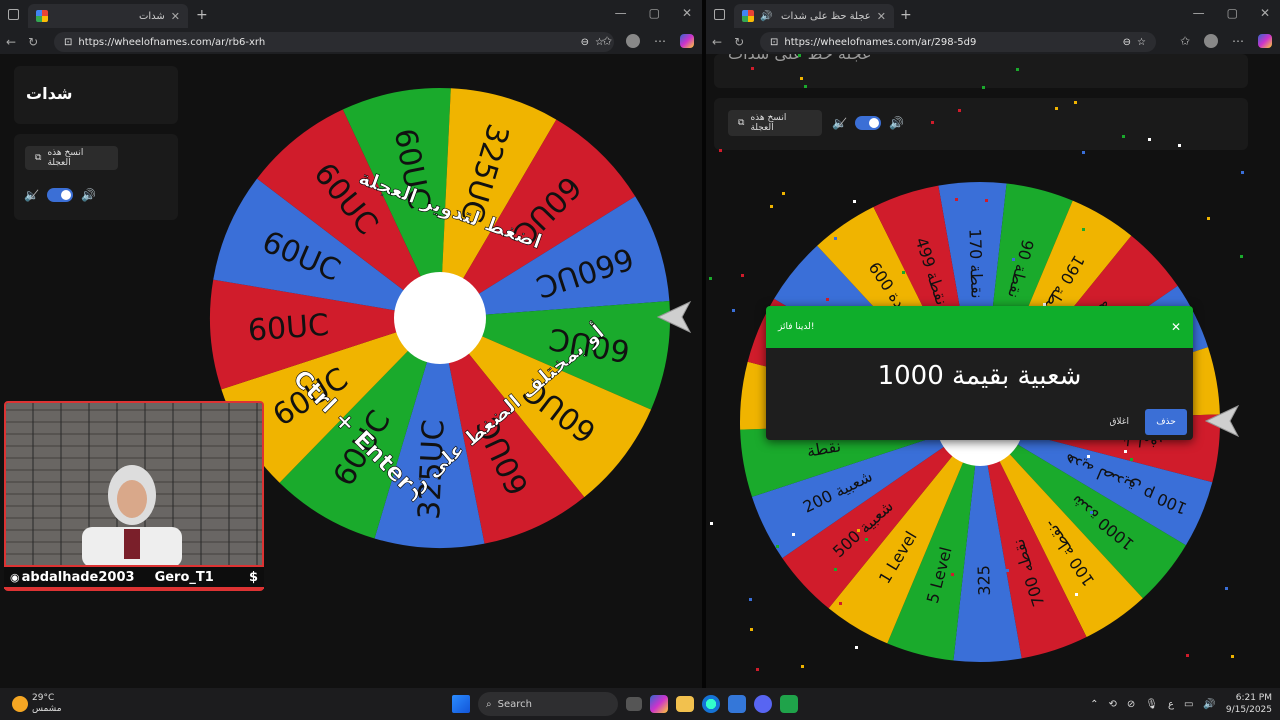 The width and height of the screenshot is (1280, 720). What do you see at coordinates (49, 93) in the screenshot?
I see `wheel-title: شدات` at bounding box center [49, 93].